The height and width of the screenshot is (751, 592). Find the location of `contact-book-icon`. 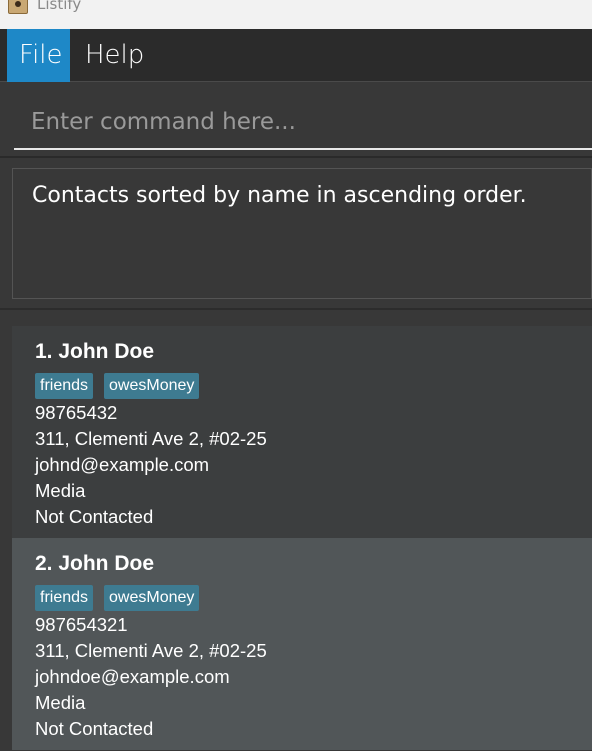

contact-book-icon is located at coordinates (18, 7).